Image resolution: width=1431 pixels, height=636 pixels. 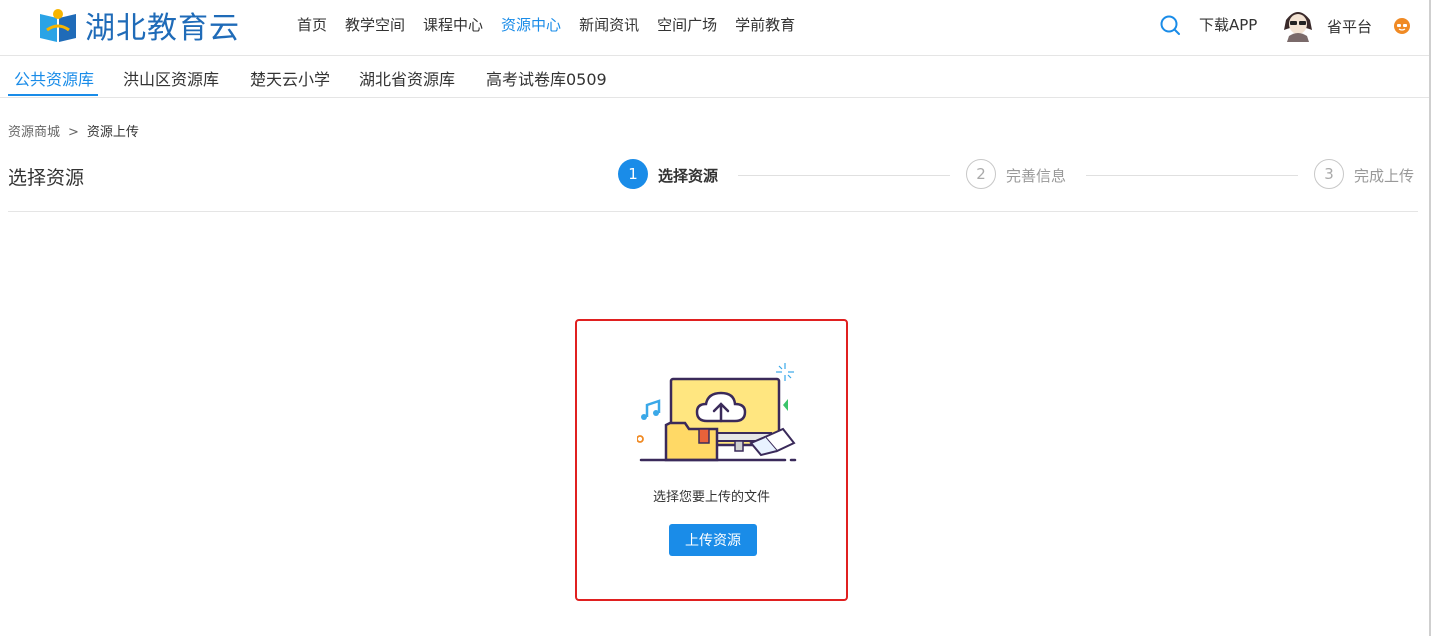 What do you see at coordinates (46, 178) in the screenshot?
I see `page-title: 选择资源` at bounding box center [46, 178].